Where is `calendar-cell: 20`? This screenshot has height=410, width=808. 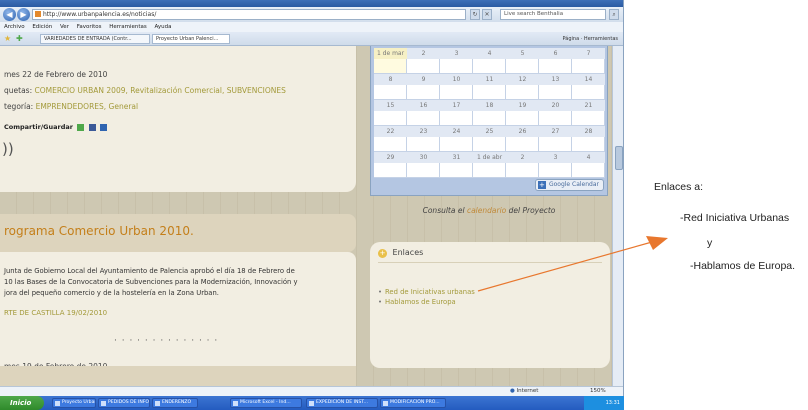 calendar-cell: 20 is located at coordinates (555, 113).